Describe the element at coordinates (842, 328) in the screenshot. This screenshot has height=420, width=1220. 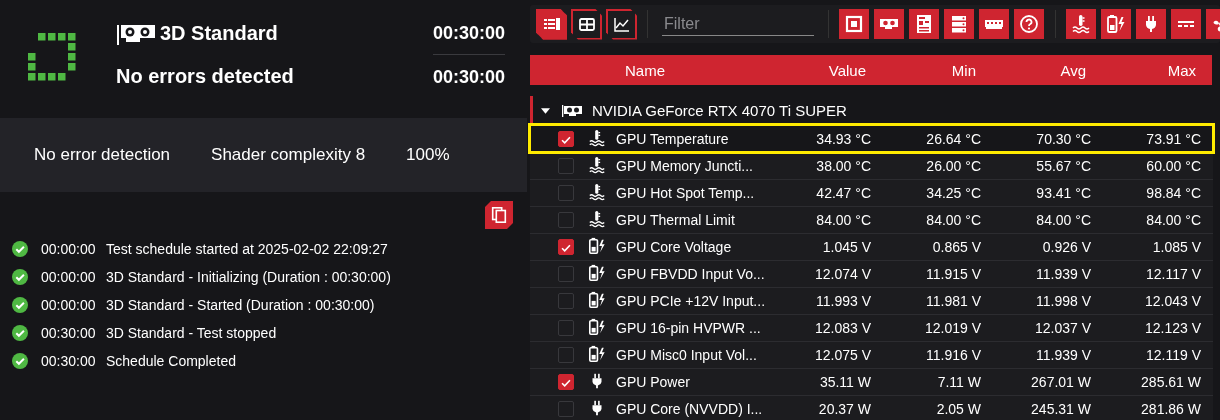
I see `table-cell-text: 12.083 V` at that location.